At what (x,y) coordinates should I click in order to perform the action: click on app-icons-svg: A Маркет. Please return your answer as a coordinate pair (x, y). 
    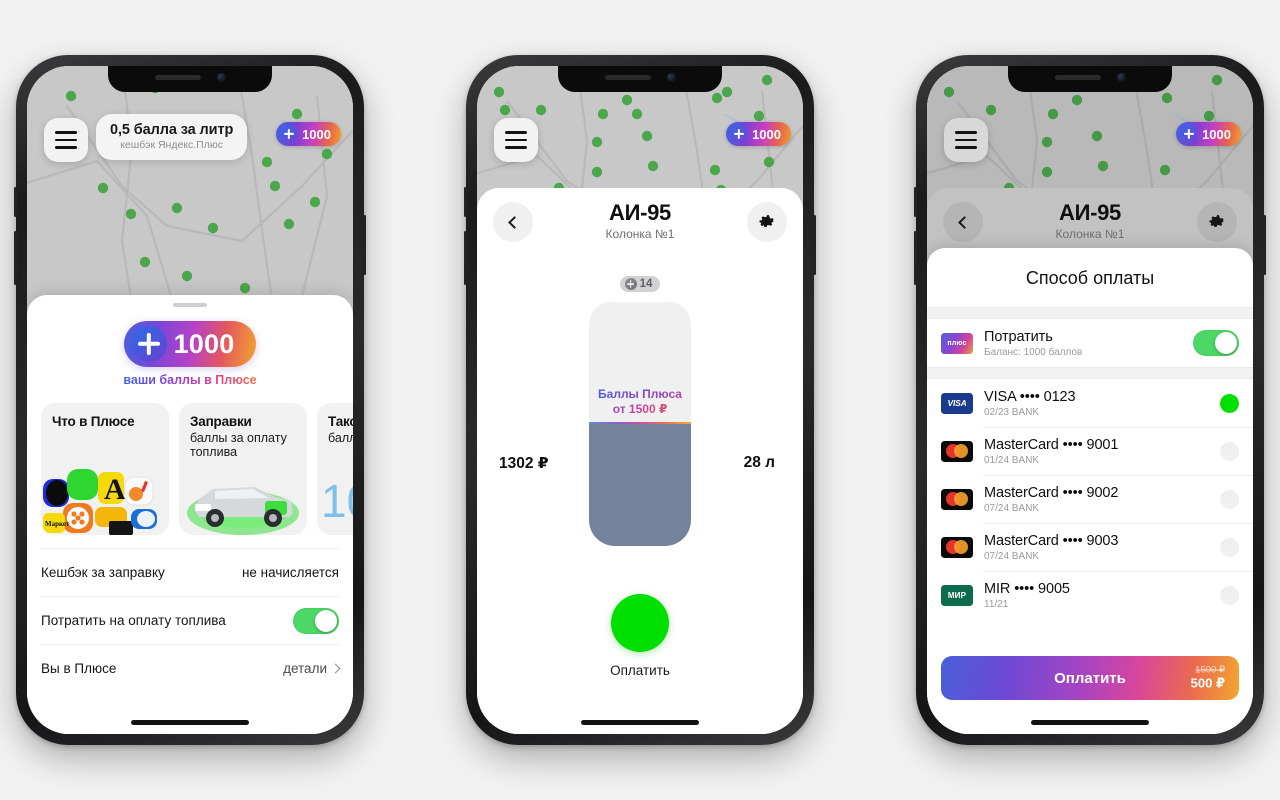
    Looking at the image, I should click on (100, 502).